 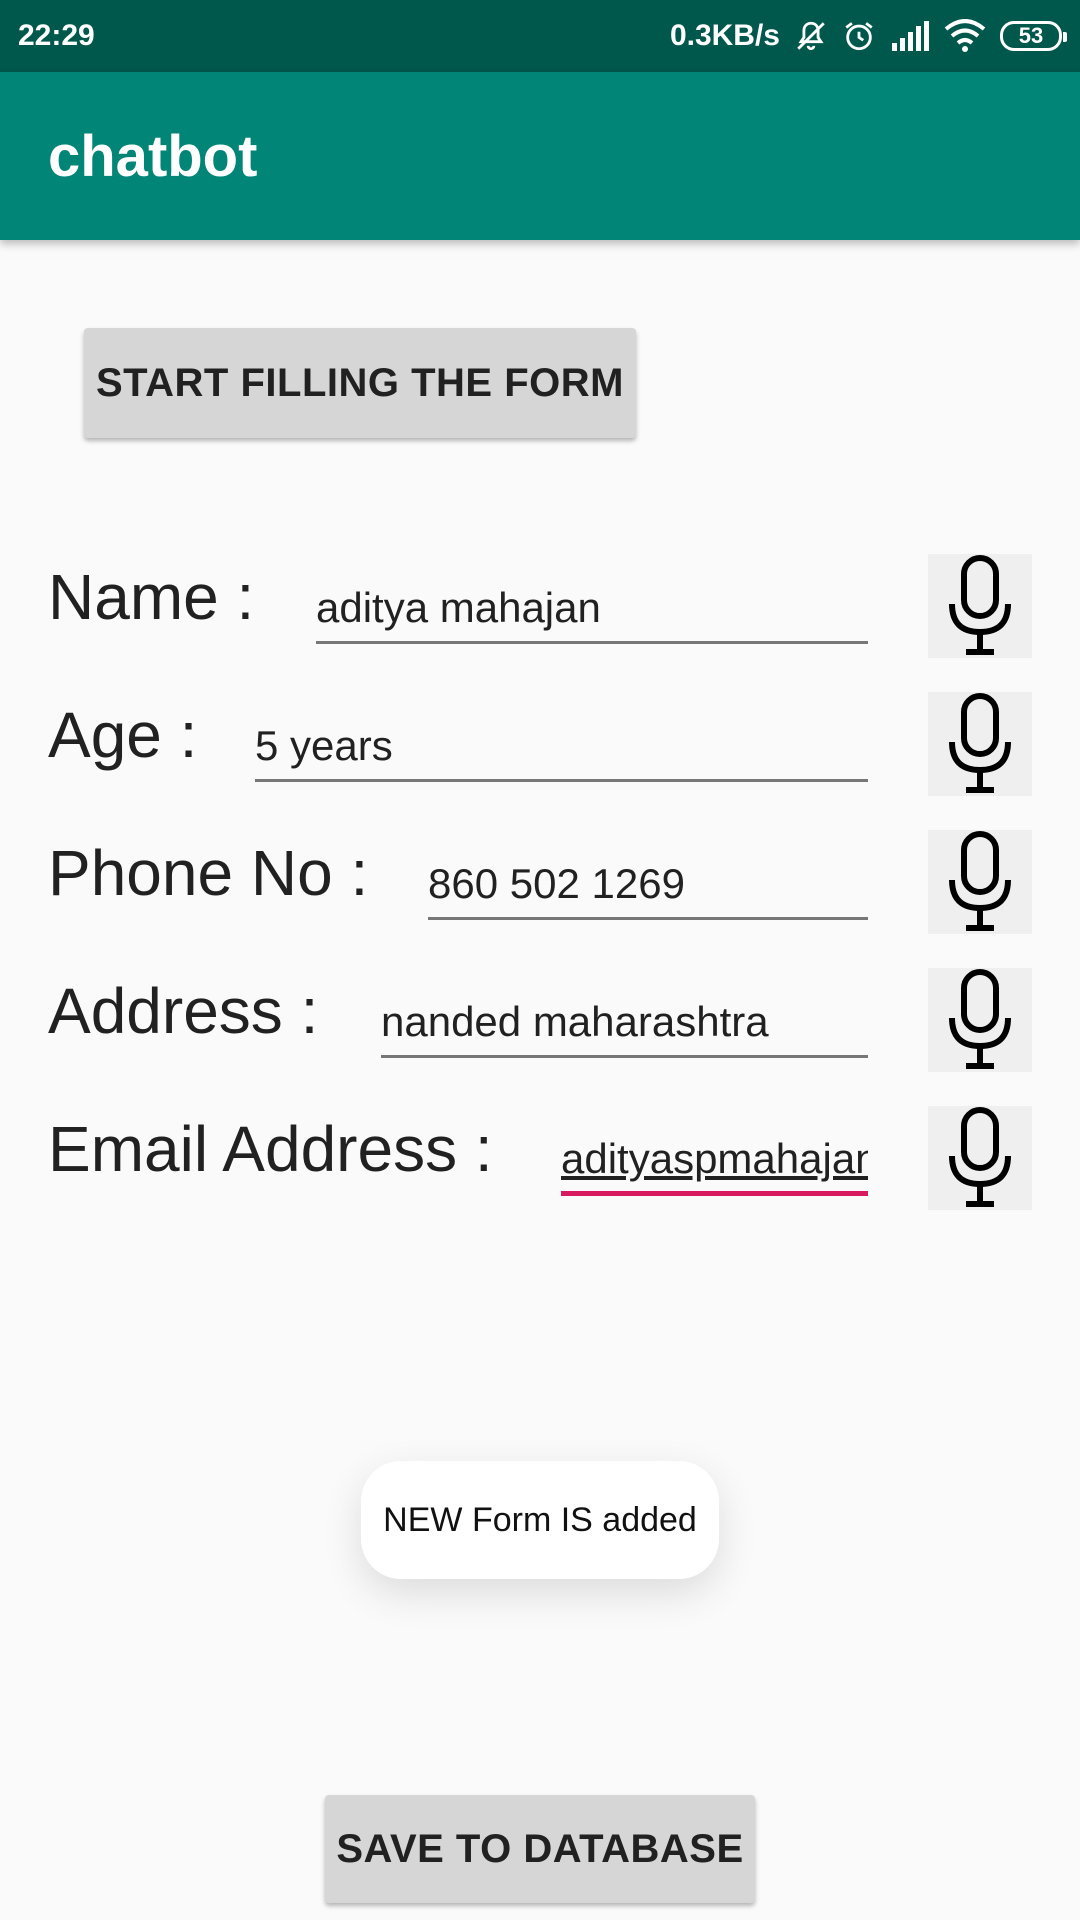 I want to click on network-speed: 0.3KB/s, so click(x=724, y=35).